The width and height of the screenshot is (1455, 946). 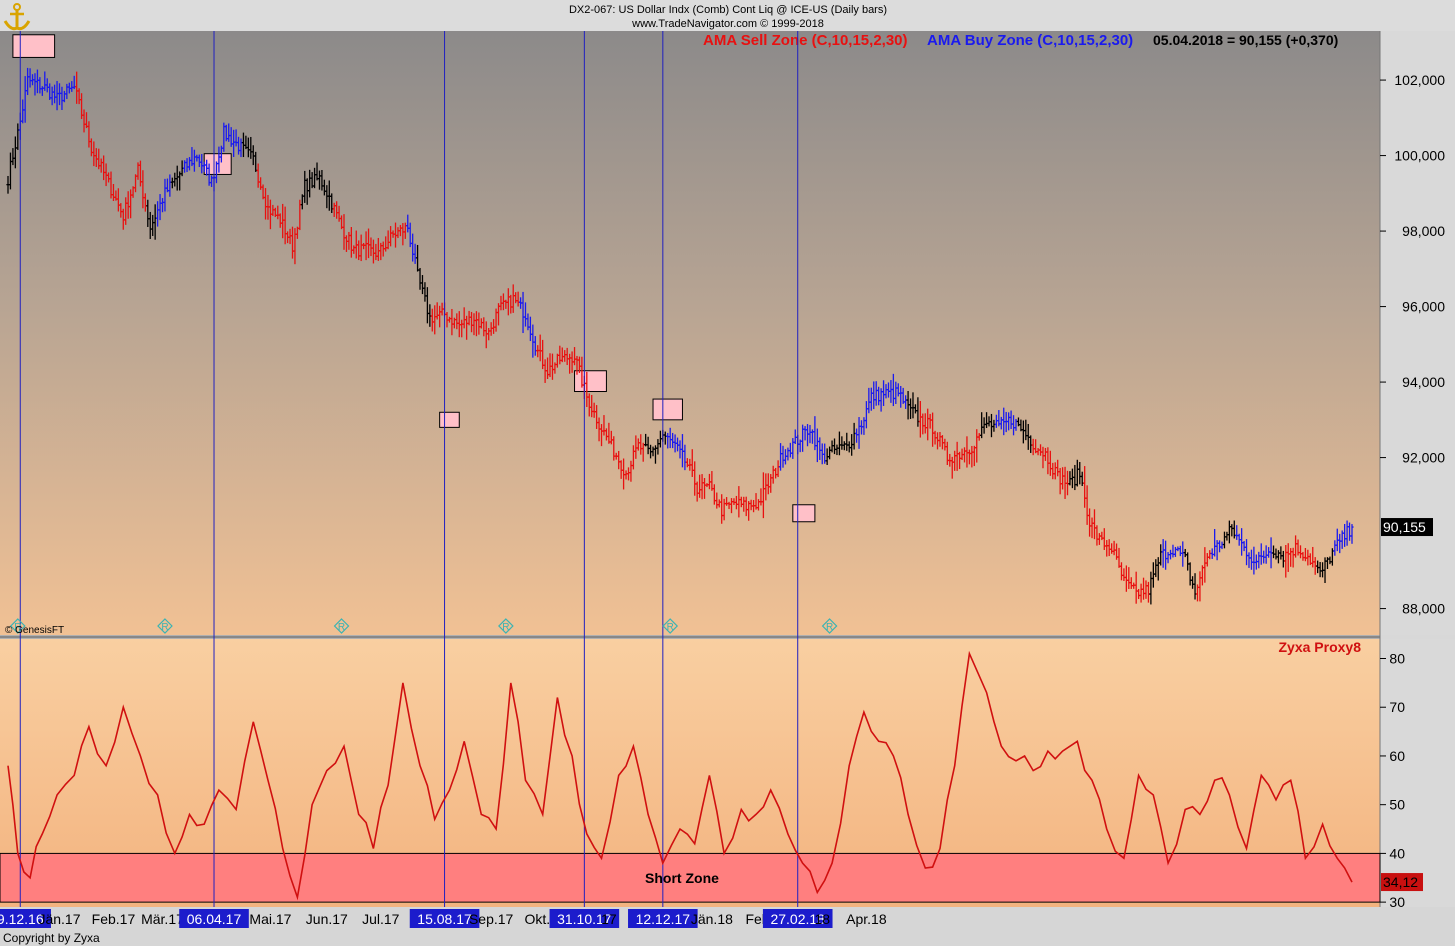 What do you see at coordinates (1397, 853) in the screenshot?
I see `oscillator-axis-label: 40` at bounding box center [1397, 853].